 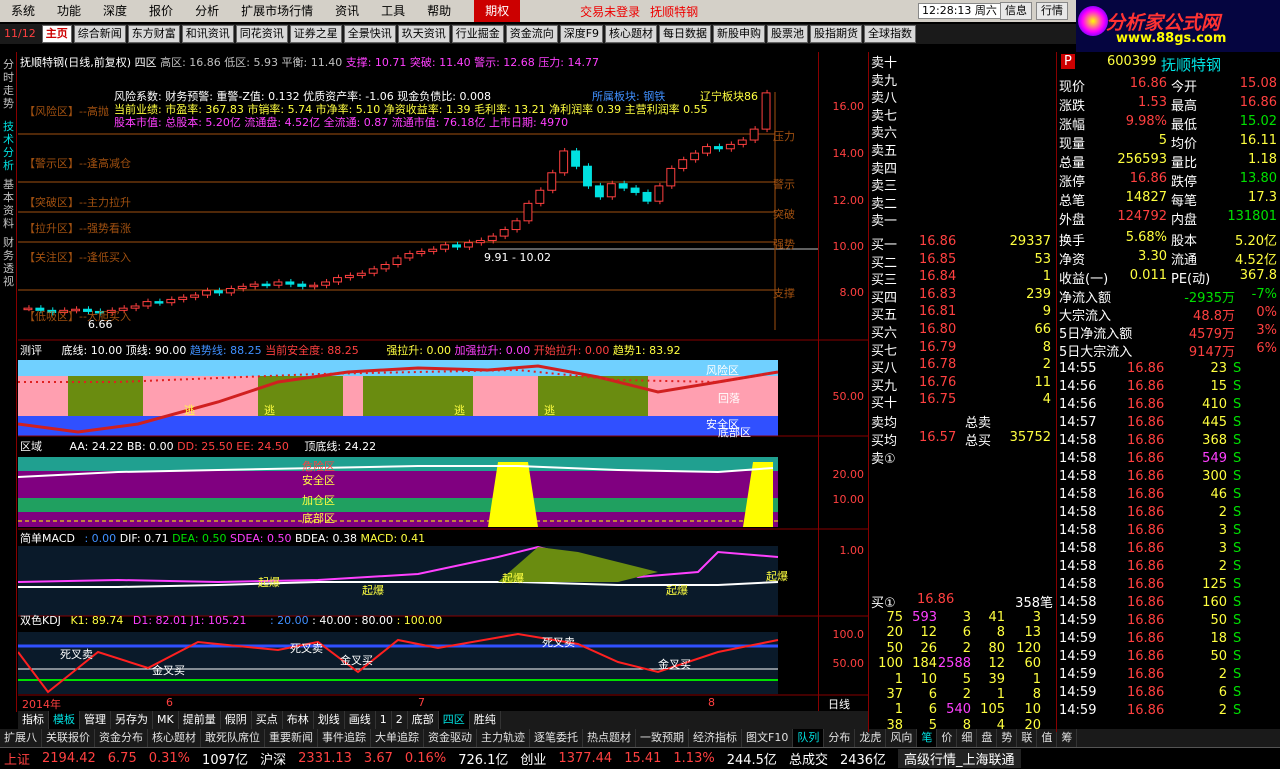 What do you see at coordinates (1168, 514) in the screenshot?
I see `tick-row: 14:58 16.86 2 S` at bounding box center [1168, 514].